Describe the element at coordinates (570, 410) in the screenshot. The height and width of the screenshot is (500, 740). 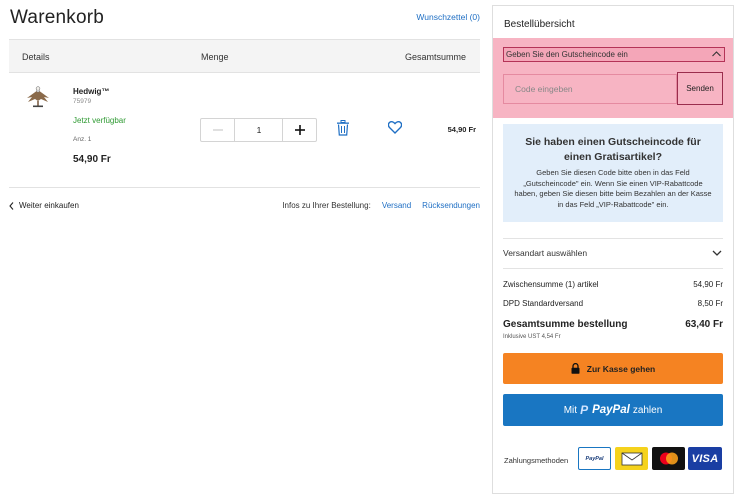
I see `paypal-prefix: Mit` at that location.